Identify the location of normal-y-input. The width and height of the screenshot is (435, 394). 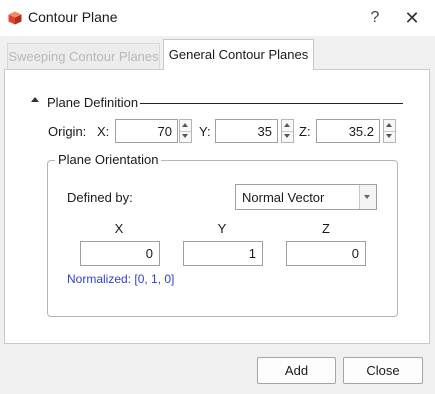
(223, 253).